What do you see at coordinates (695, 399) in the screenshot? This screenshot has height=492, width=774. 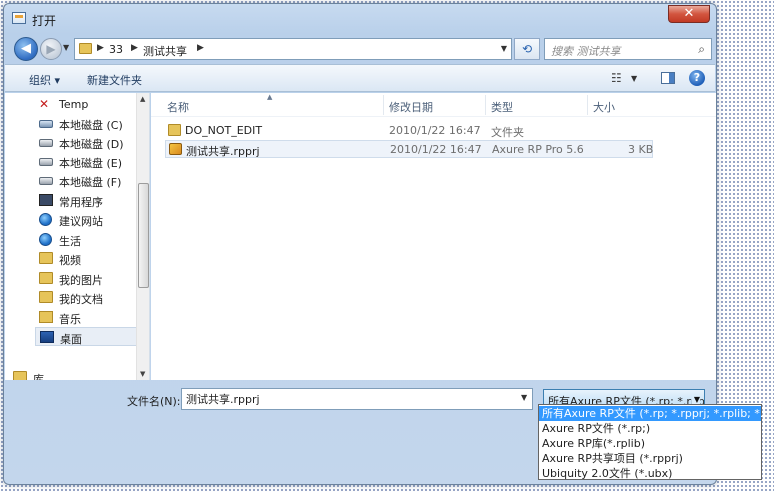 I see `chevron-down-icon: ▼` at bounding box center [695, 399].